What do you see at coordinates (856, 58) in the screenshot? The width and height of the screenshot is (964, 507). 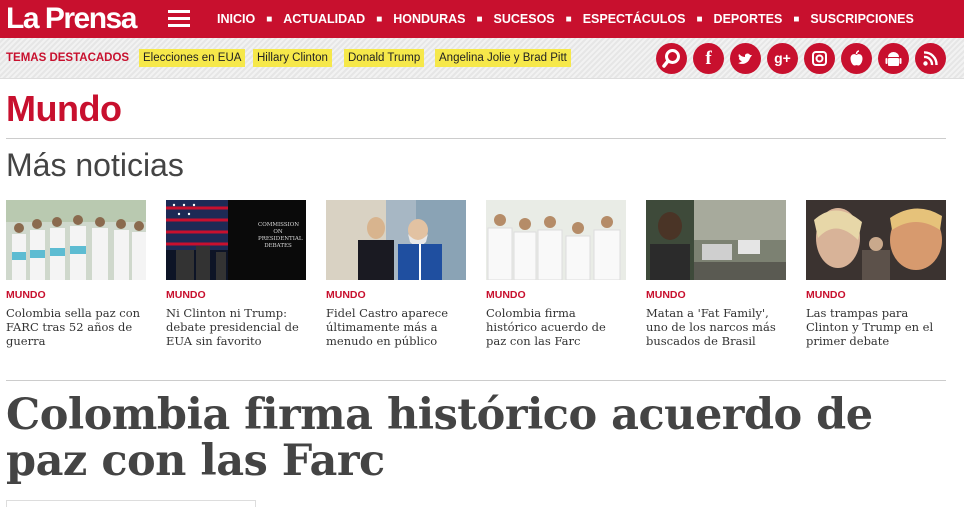 I see `apple-icon` at bounding box center [856, 58].